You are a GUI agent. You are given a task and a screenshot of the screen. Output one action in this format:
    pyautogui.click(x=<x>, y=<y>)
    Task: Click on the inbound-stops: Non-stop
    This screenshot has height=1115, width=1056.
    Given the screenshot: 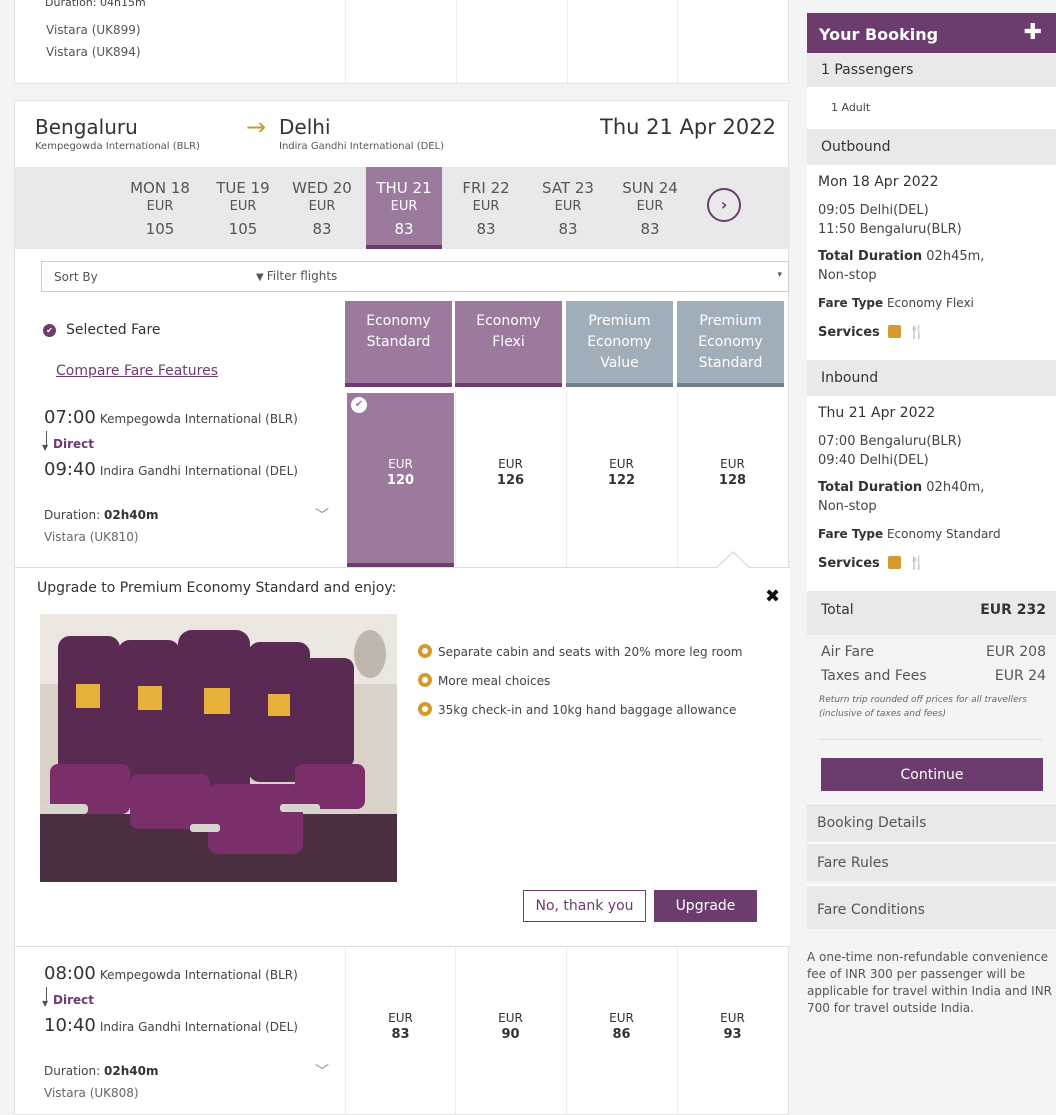 What is the action you would take?
    pyautogui.click(x=847, y=506)
    